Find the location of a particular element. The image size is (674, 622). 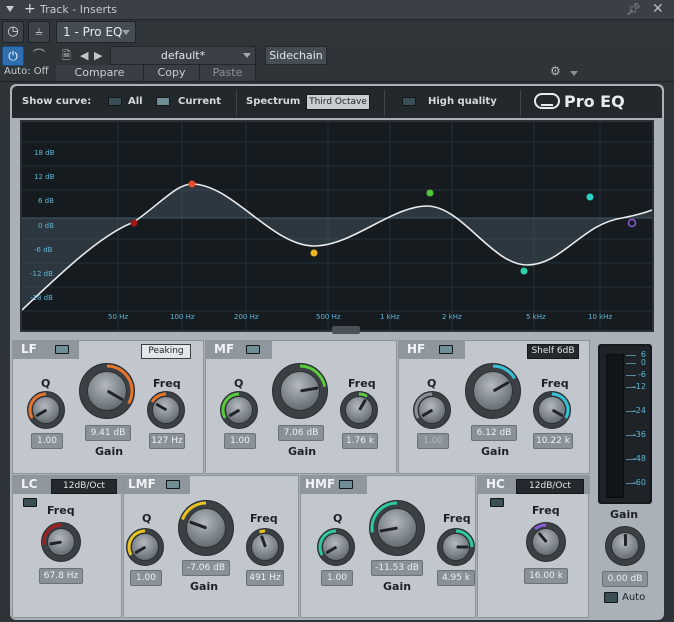

prev-preset-icon: ◀ is located at coordinates (84, 56).